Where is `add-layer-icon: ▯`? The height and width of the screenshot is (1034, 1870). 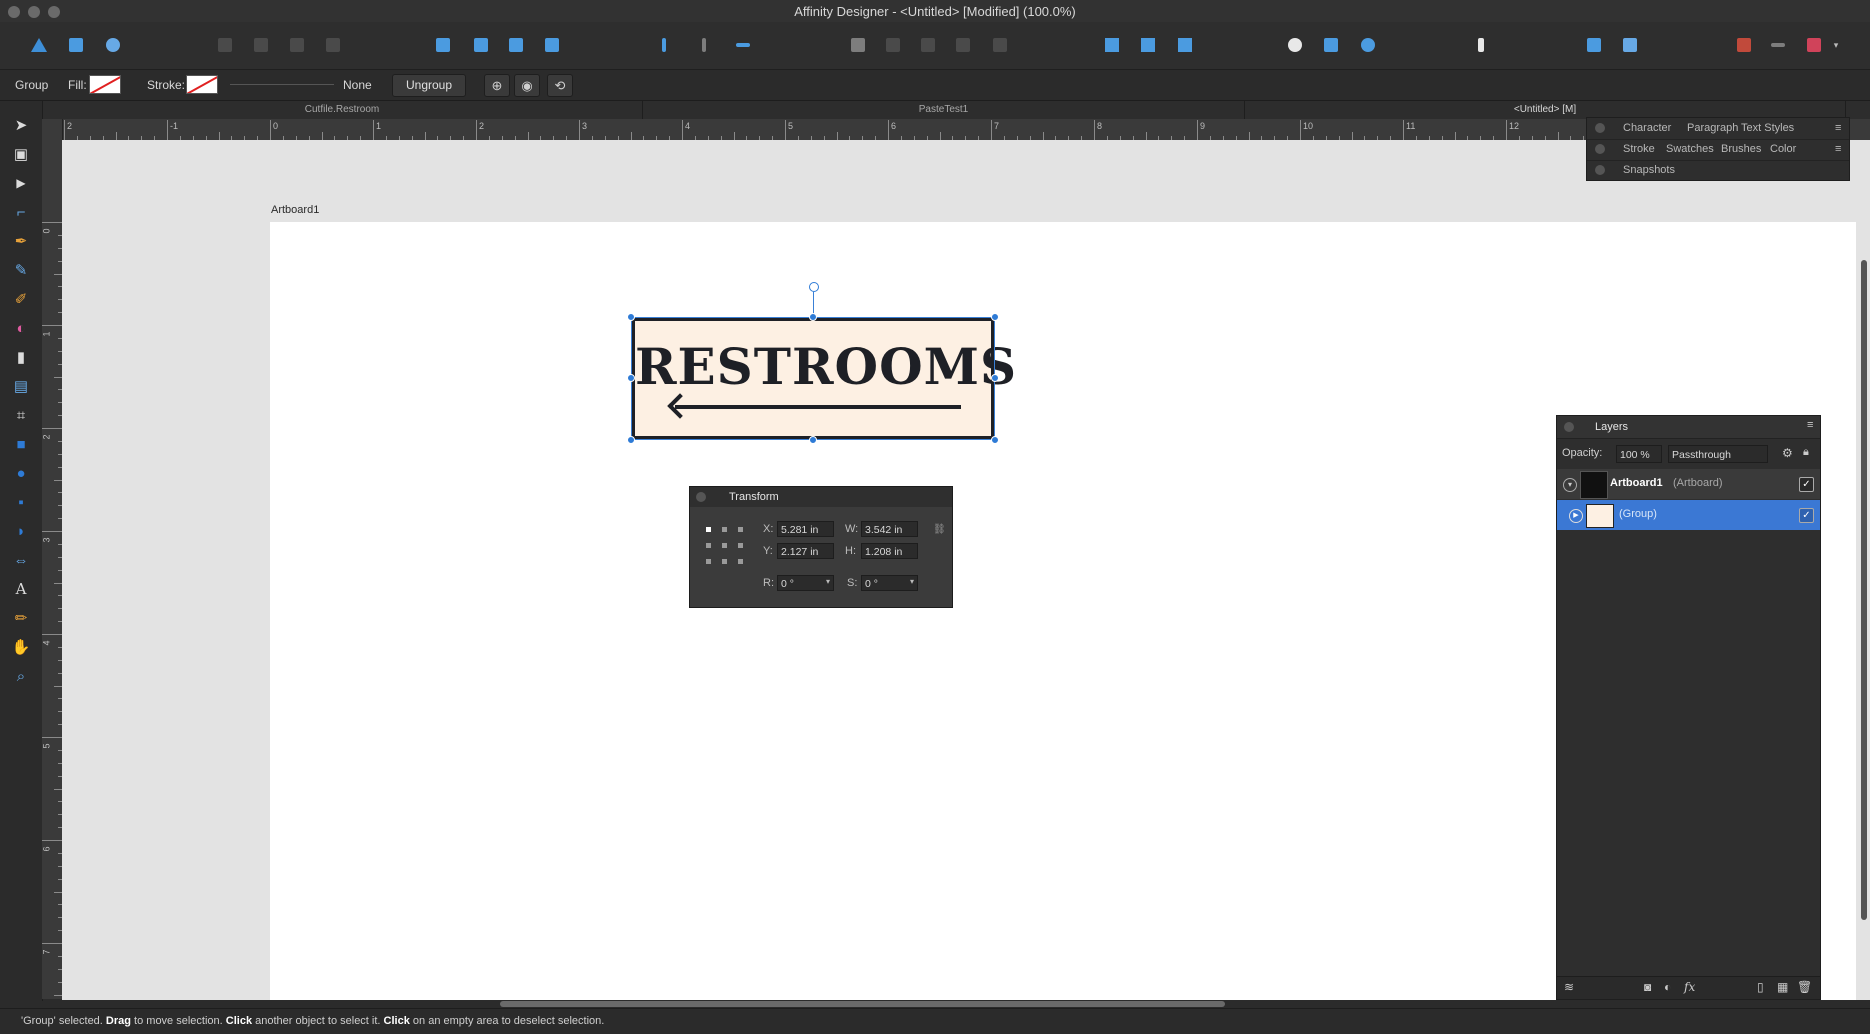
add-layer-icon: ▯ is located at coordinates (1760, 987).